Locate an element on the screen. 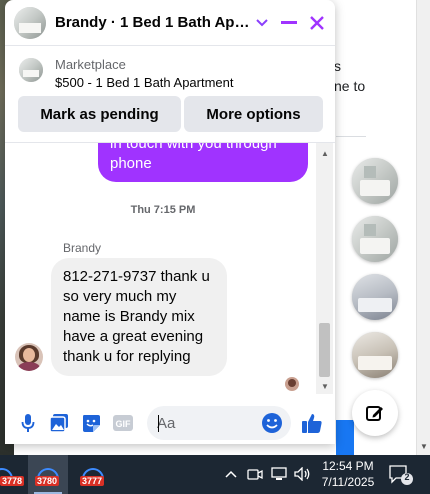 The width and height of the screenshot is (430, 494). like-button is located at coordinates (312, 423).